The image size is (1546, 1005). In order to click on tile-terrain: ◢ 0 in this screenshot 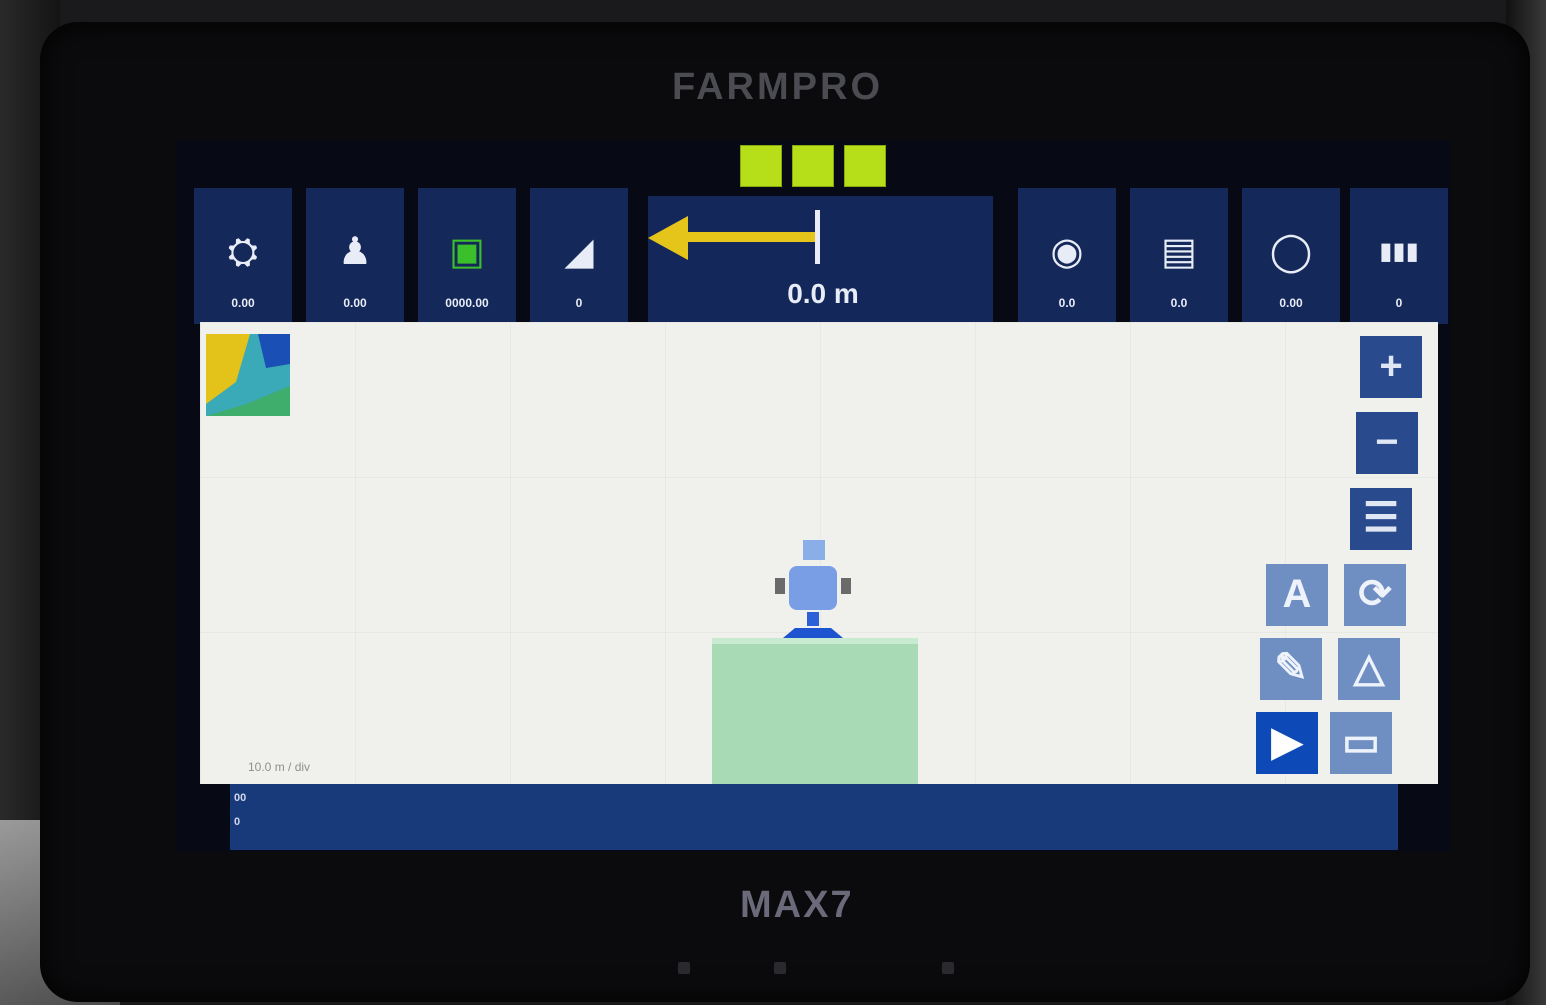, I will do `click(579, 256)`.